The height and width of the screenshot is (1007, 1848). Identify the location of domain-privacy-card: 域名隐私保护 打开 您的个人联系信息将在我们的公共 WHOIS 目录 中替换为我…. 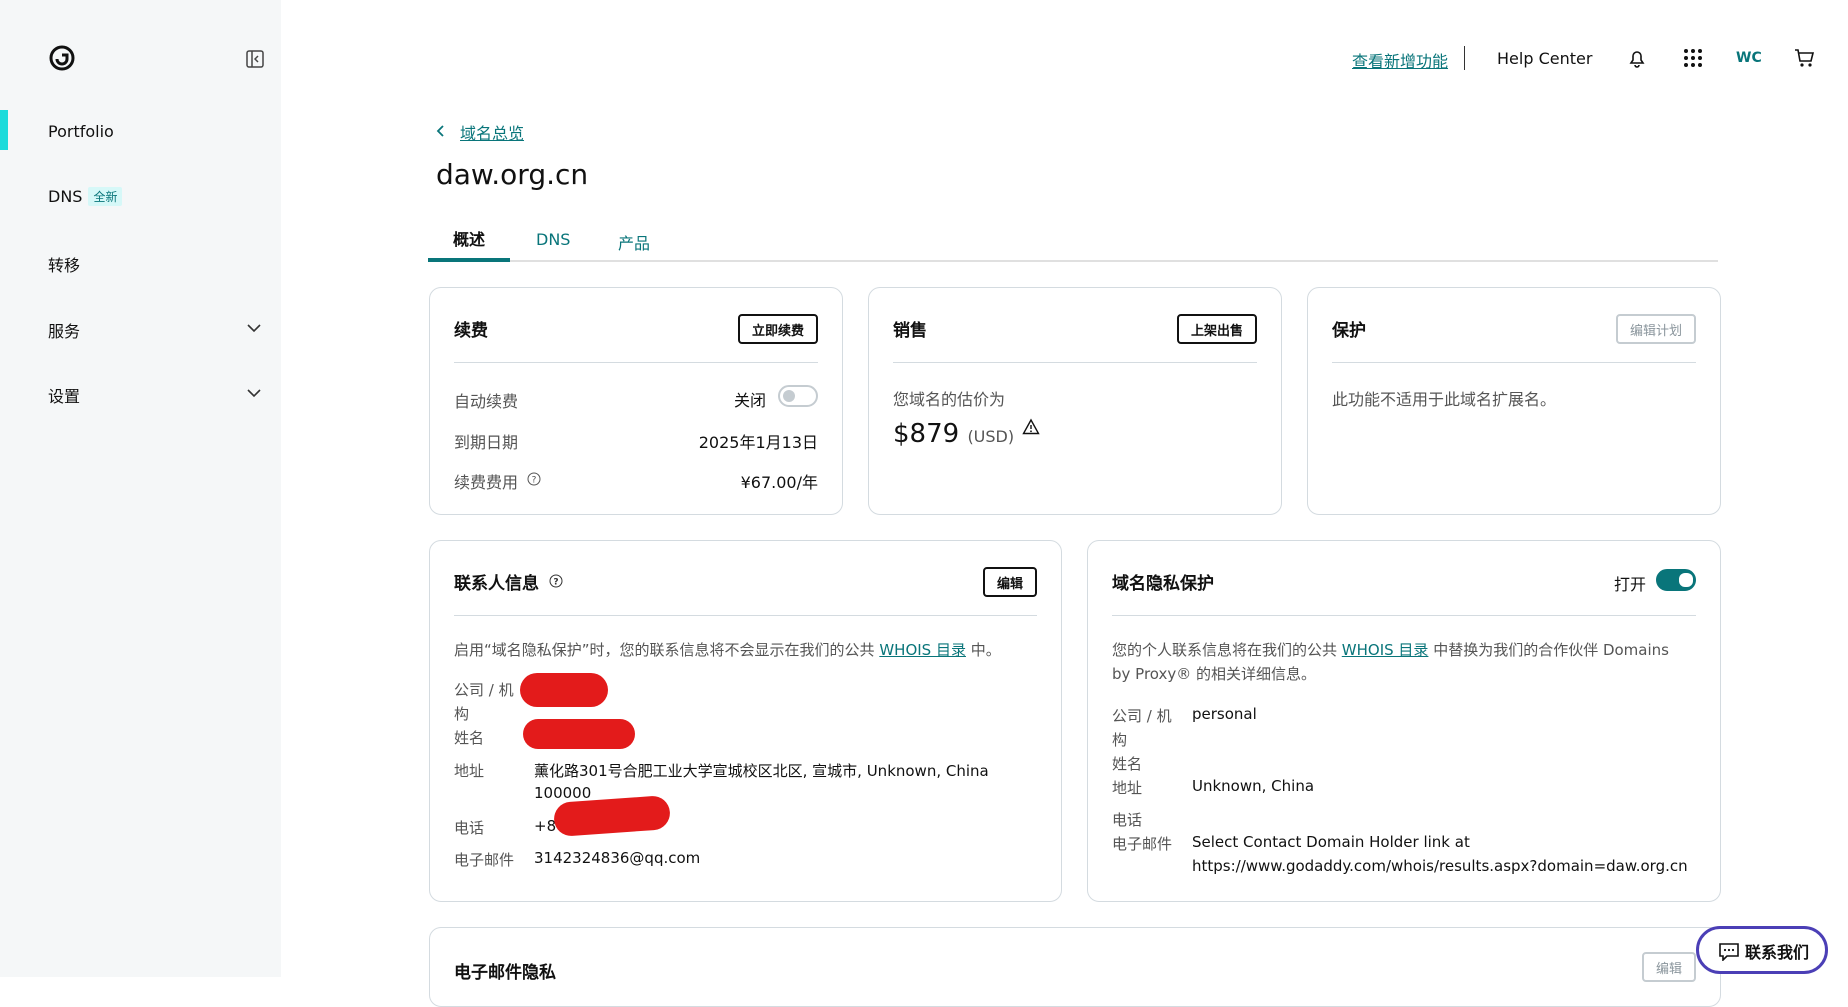
(1404, 721).